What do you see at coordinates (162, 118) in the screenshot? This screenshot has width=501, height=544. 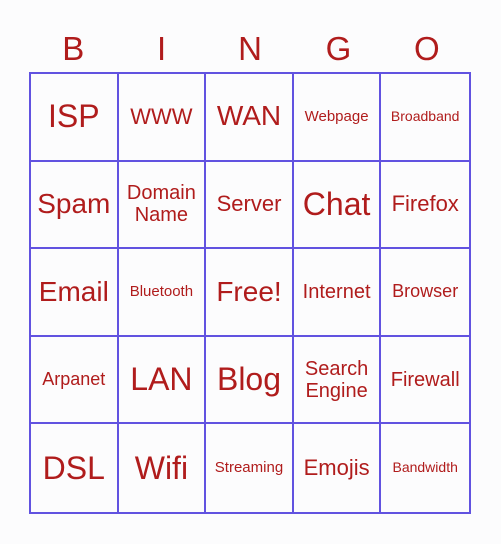 I see `bingo-cell: WWW` at bounding box center [162, 118].